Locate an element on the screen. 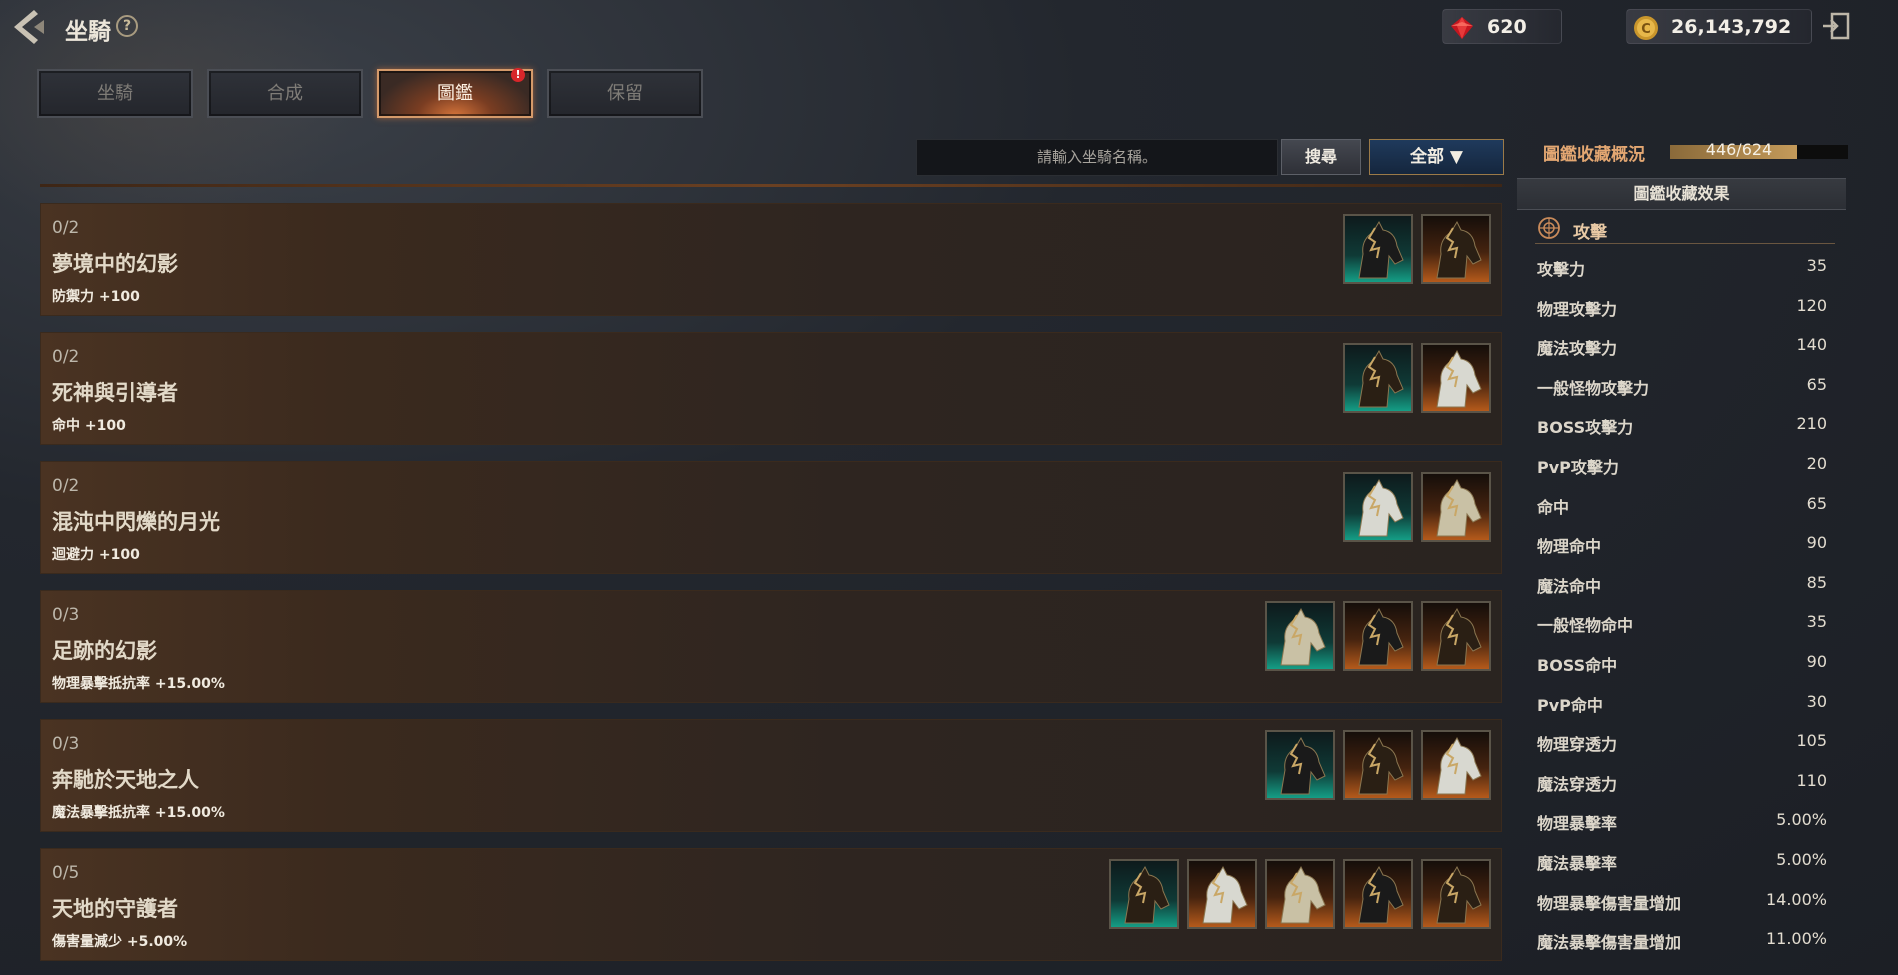  collection-row: 0/2 死神與引導者 命中 +100 is located at coordinates (771, 388).